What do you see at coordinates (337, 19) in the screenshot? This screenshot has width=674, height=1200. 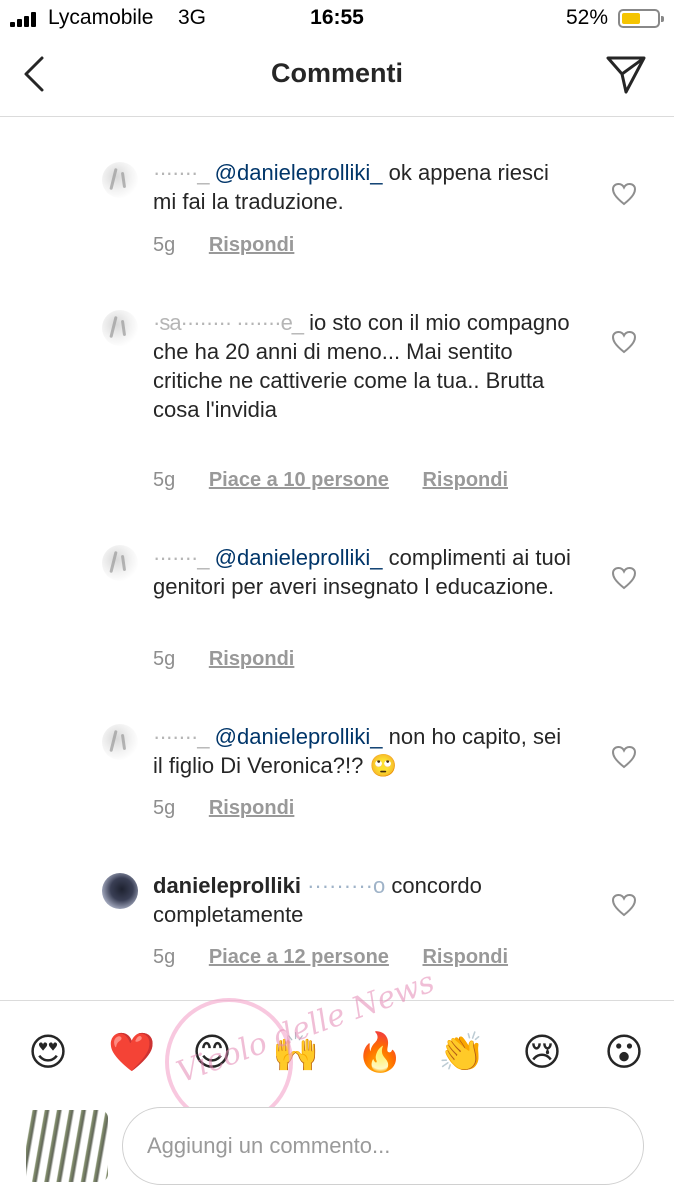 I see `status-bar: Lycamobile 3G 16:55 52%` at bounding box center [337, 19].